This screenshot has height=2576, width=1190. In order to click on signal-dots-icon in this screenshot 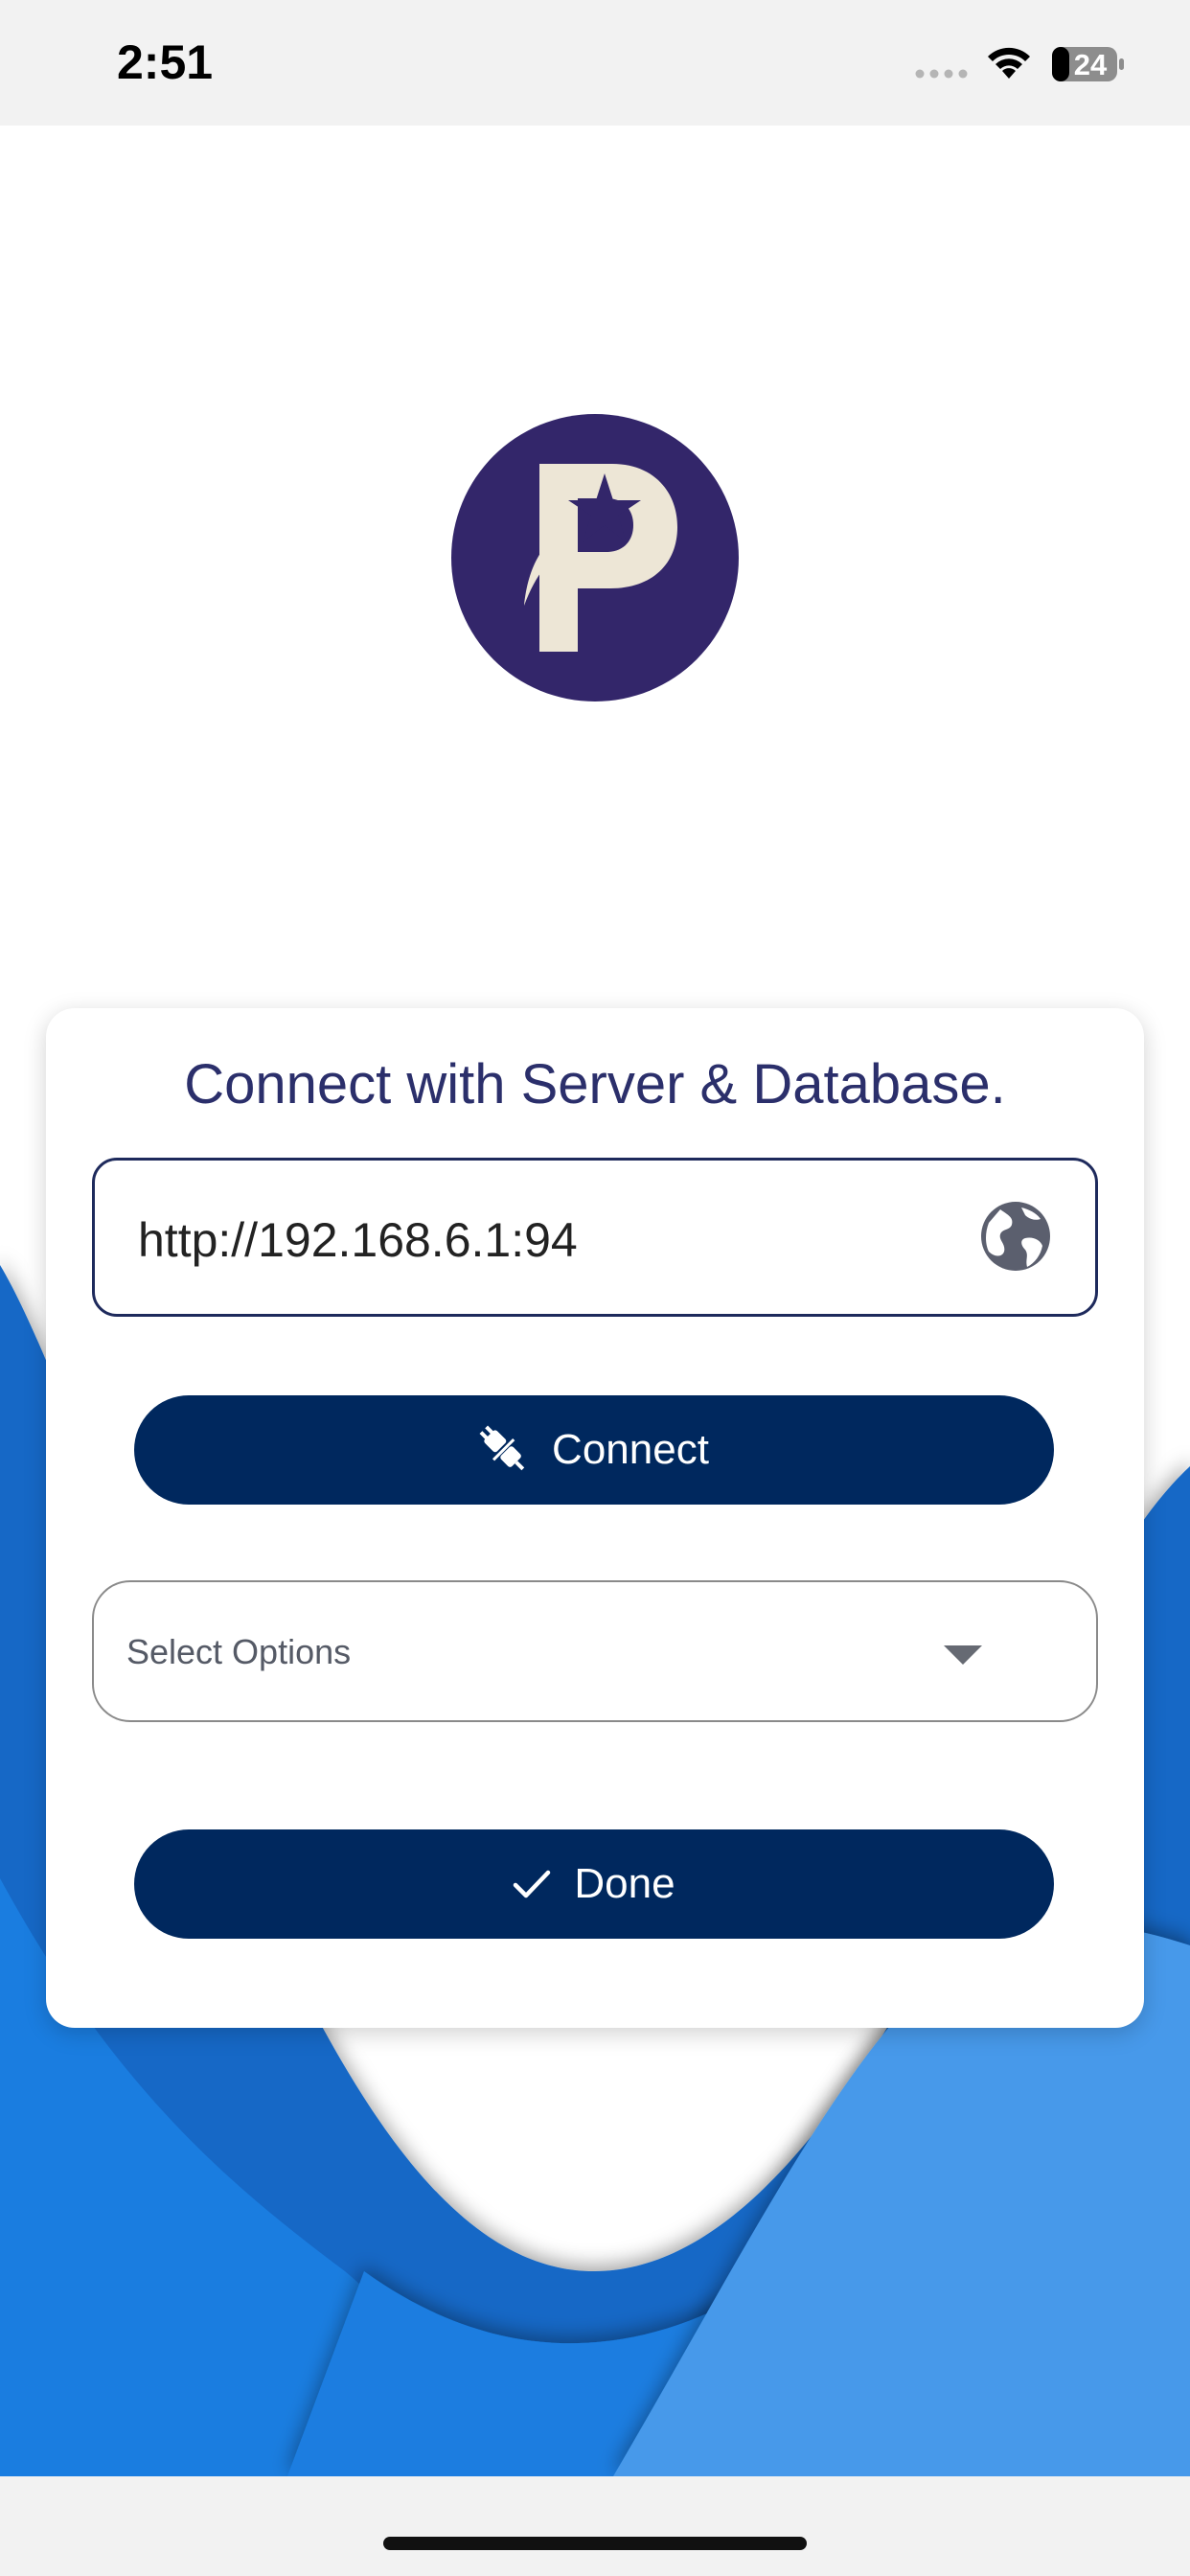, I will do `click(942, 74)`.